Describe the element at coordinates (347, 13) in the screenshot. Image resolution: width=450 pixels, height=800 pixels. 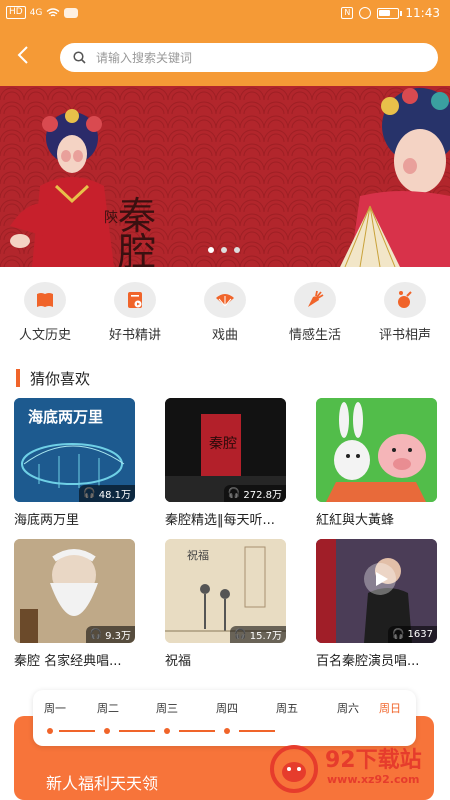
I see `nfc-icon: N` at that location.